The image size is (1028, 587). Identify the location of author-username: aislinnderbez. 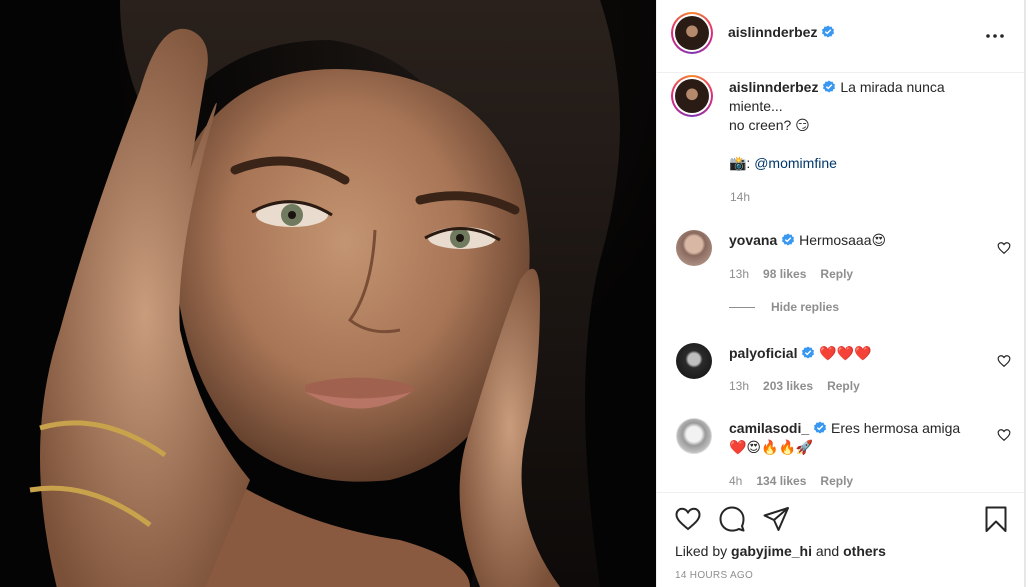
(772, 32).